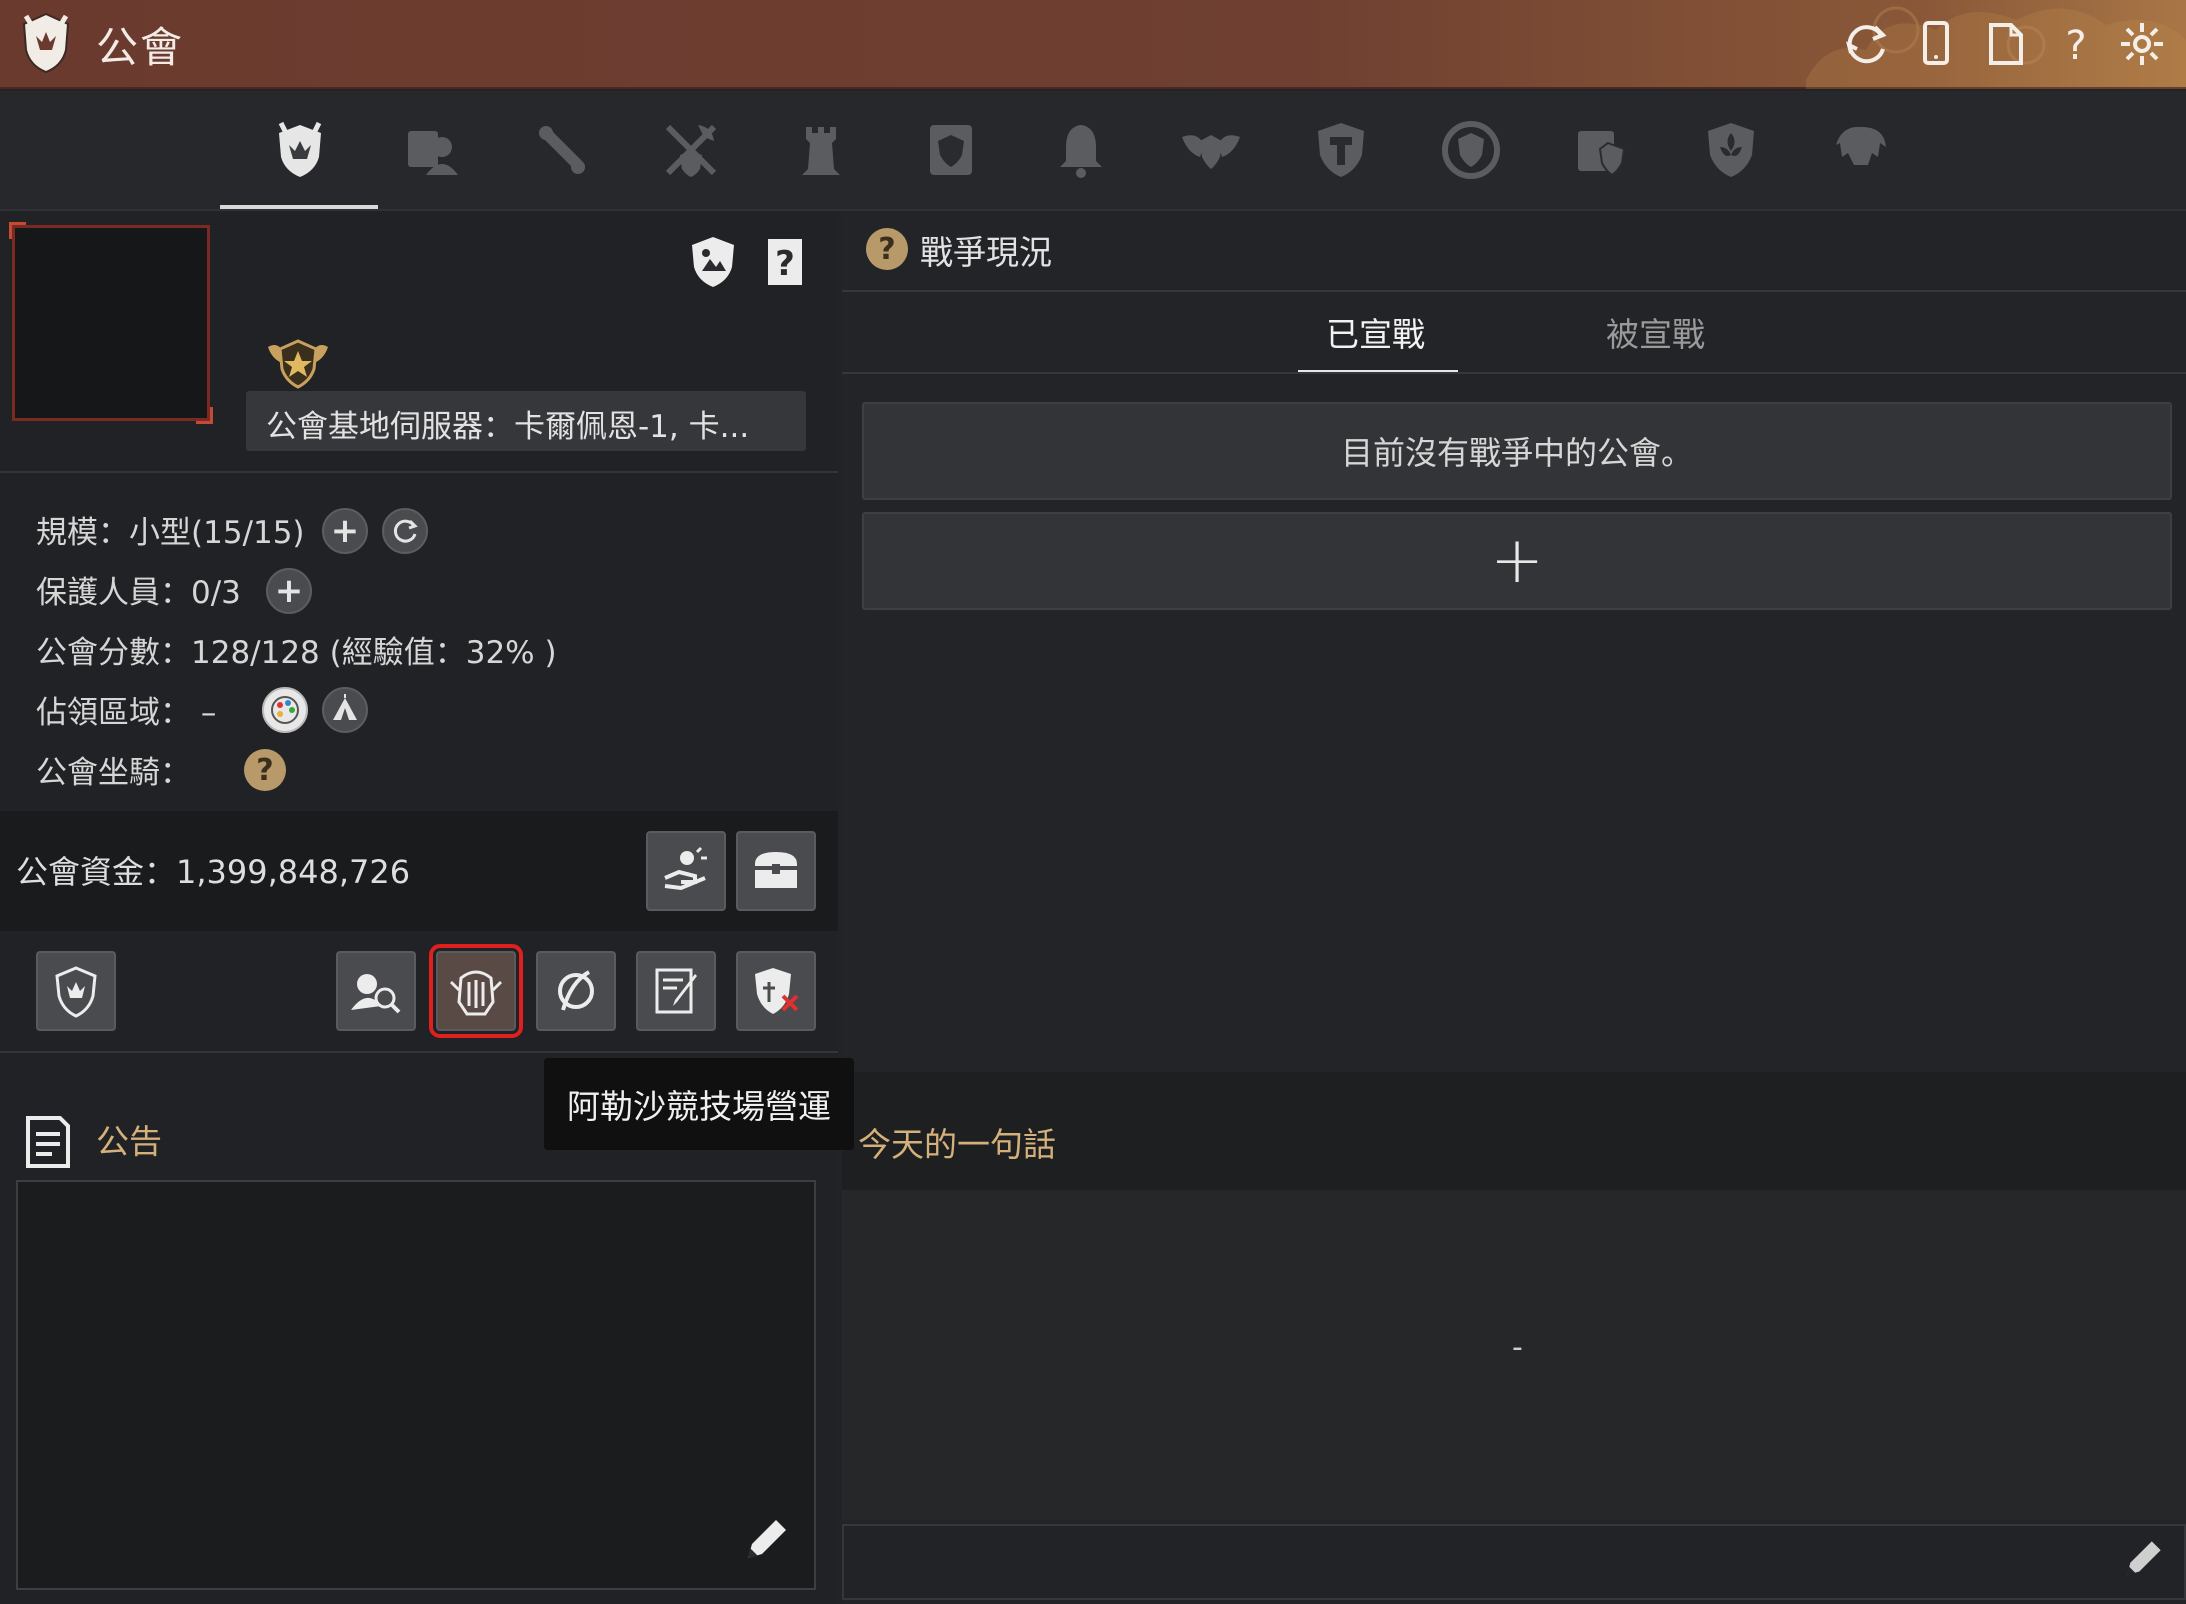  I want to click on leave-guild-button, so click(776, 991).